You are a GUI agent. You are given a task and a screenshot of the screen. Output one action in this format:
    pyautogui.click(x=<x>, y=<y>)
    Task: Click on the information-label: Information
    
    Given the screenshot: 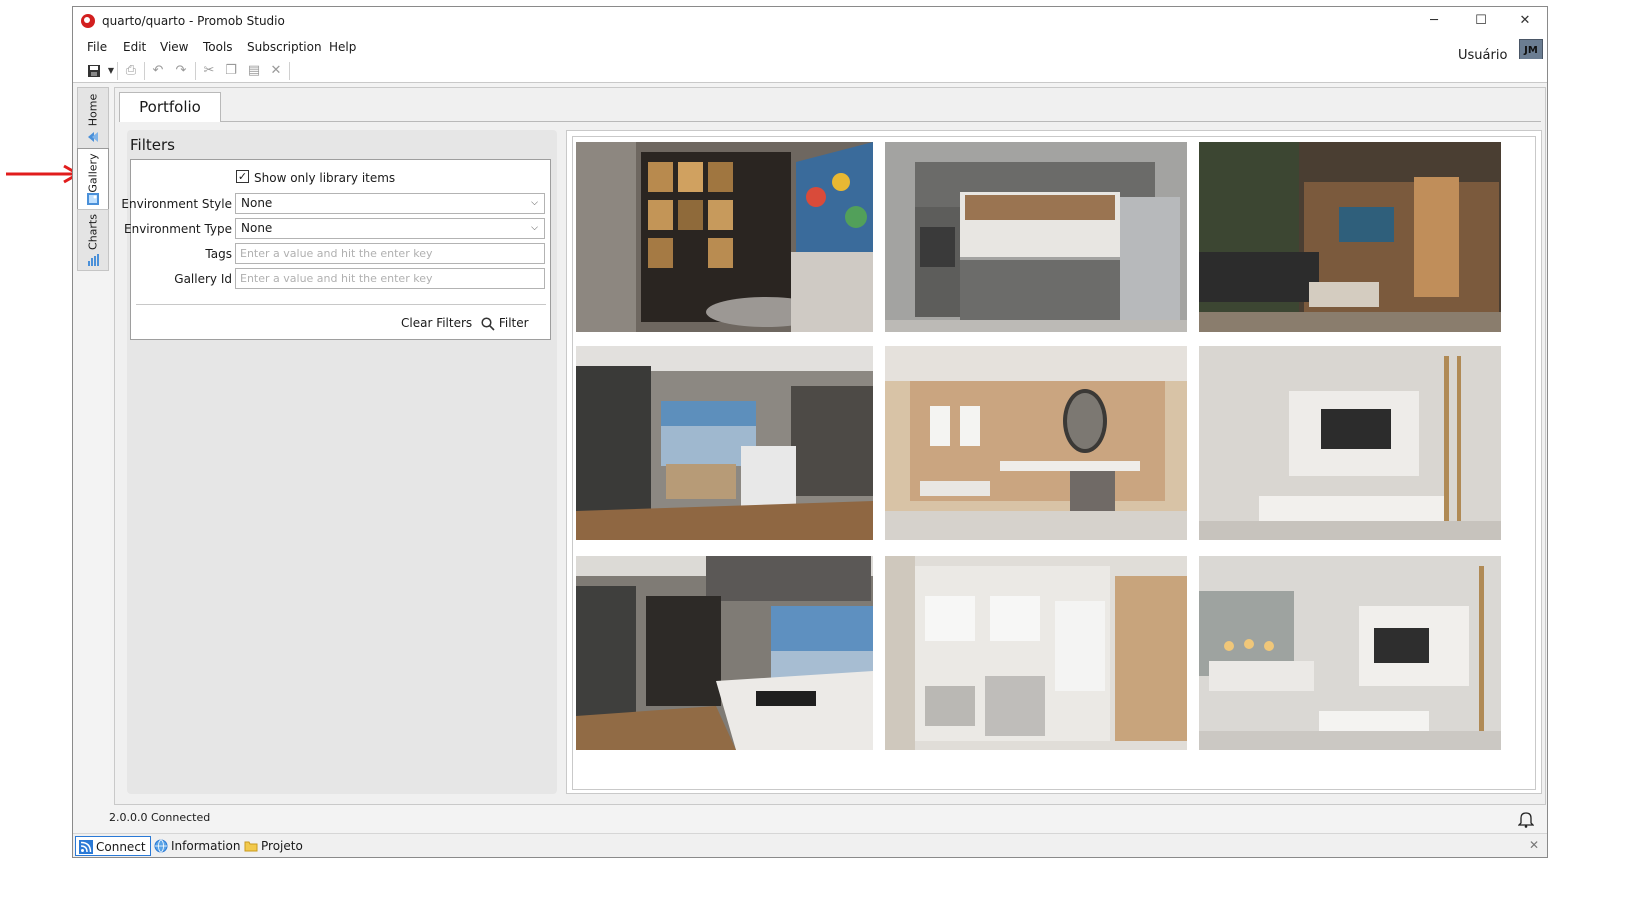 What is the action you would take?
    pyautogui.click(x=206, y=846)
    